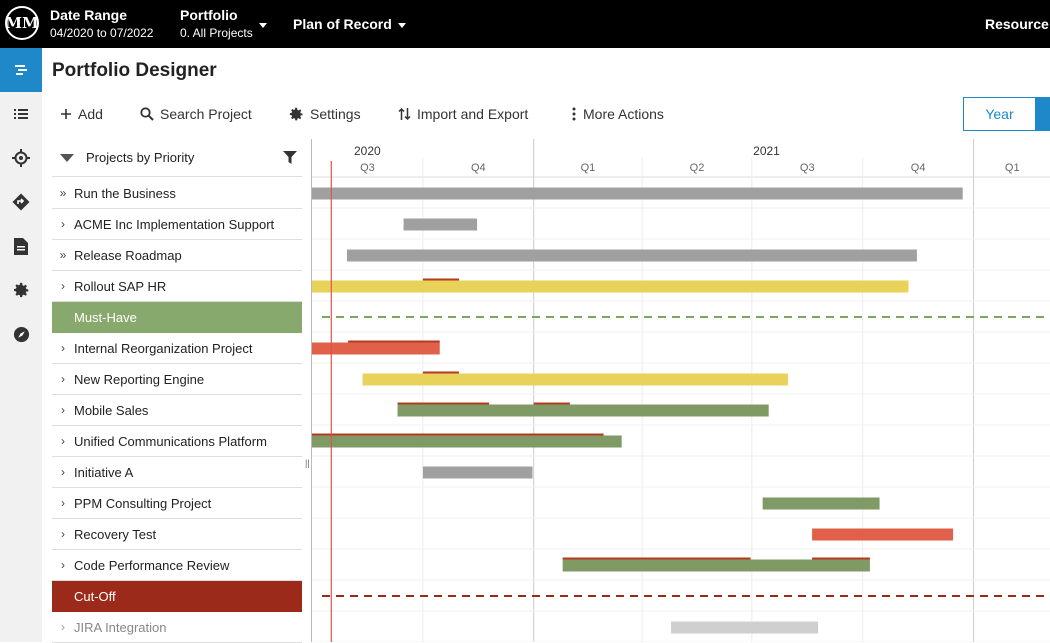  What do you see at coordinates (120, 627) in the screenshot?
I see `project-row-label: JIRA Integration` at bounding box center [120, 627].